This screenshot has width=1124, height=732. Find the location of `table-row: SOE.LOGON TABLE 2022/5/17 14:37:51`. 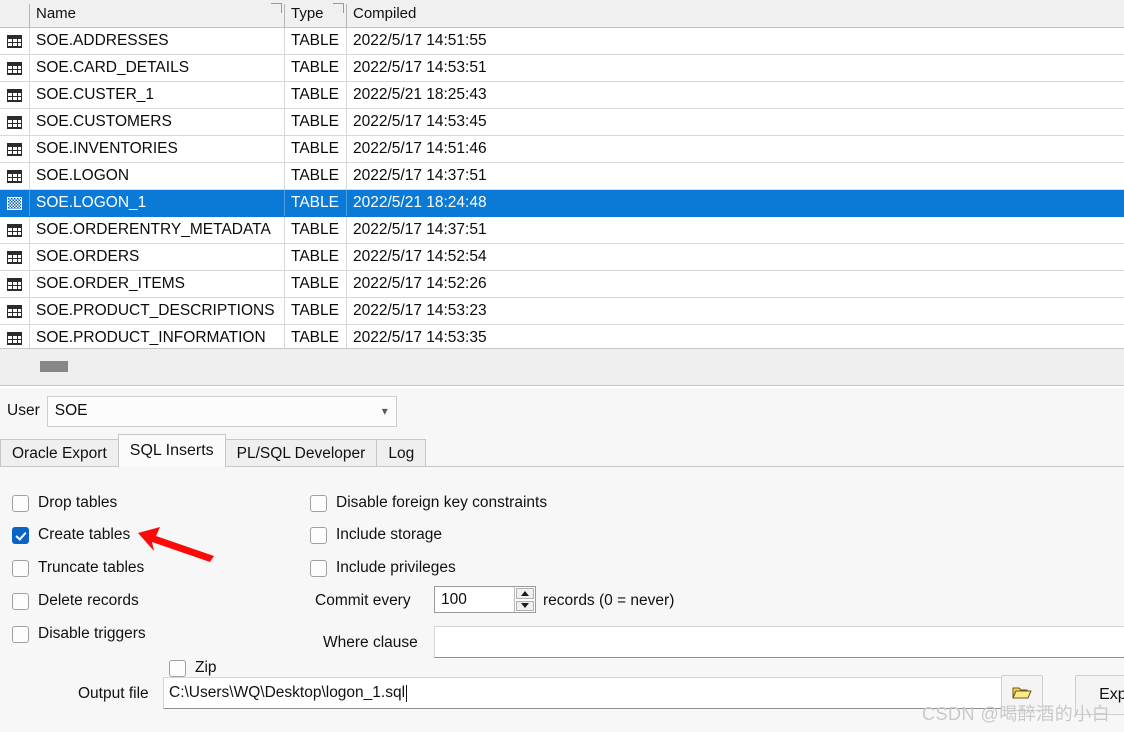

table-row: SOE.LOGON TABLE 2022/5/17 14:37:51 is located at coordinates (562, 176).